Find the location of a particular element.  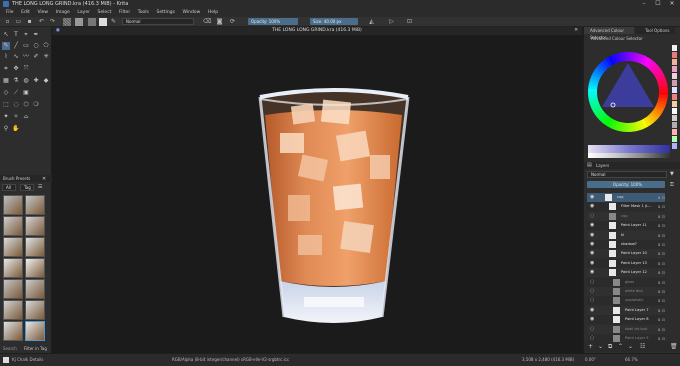

layer-row: ◉ hl α ⊡ is located at coordinates (626, 235).